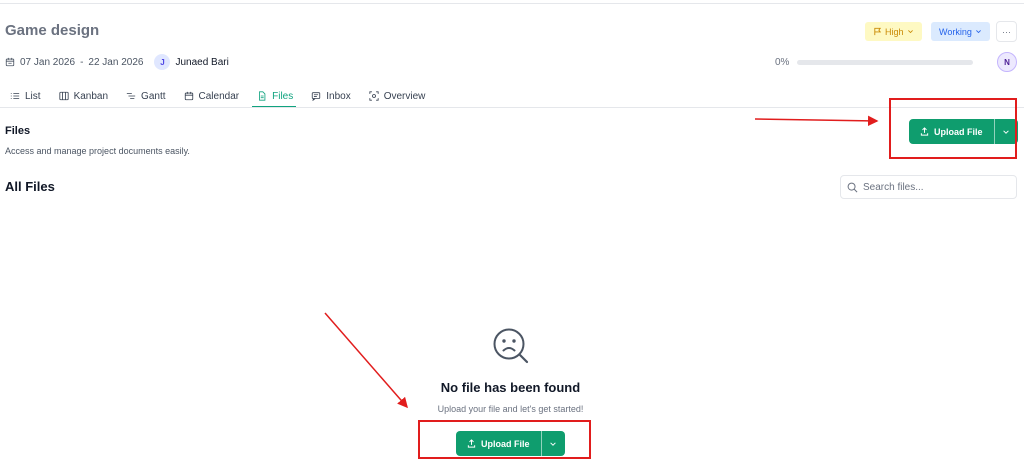 Image resolution: width=1024 pixels, height=463 pixels. What do you see at coordinates (283, 96) in the screenshot?
I see `tab-label: Files` at bounding box center [283, 96].